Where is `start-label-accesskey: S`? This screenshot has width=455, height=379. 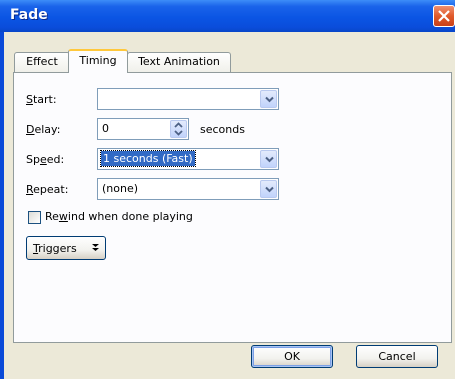 start-label-accesskey: S is located at coordinates (29, 99).